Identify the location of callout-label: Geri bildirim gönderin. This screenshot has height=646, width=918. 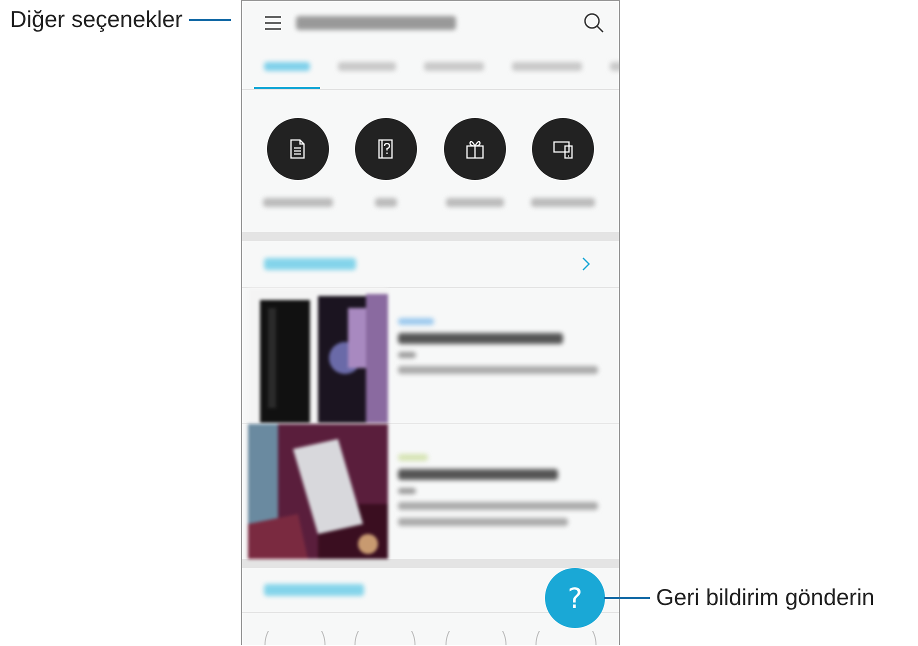
(765, 597).